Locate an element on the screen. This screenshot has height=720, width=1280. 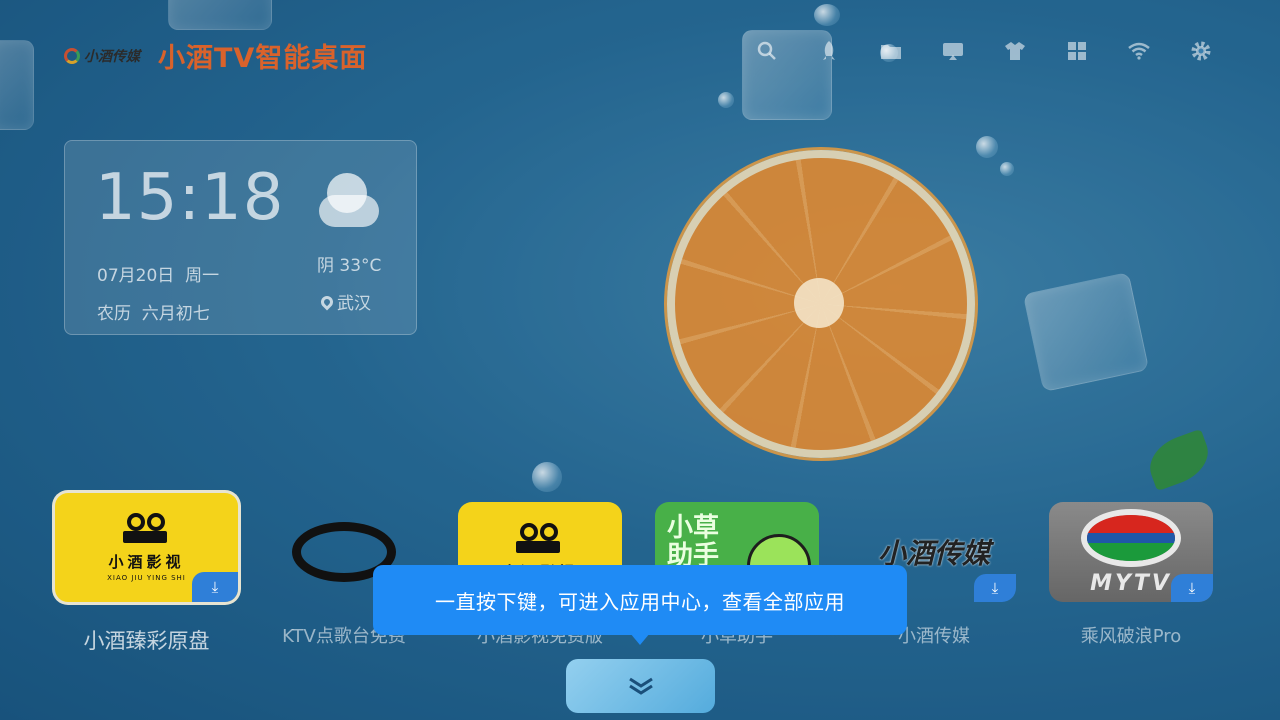
top-toolbar is located at coordinates (984, 51).